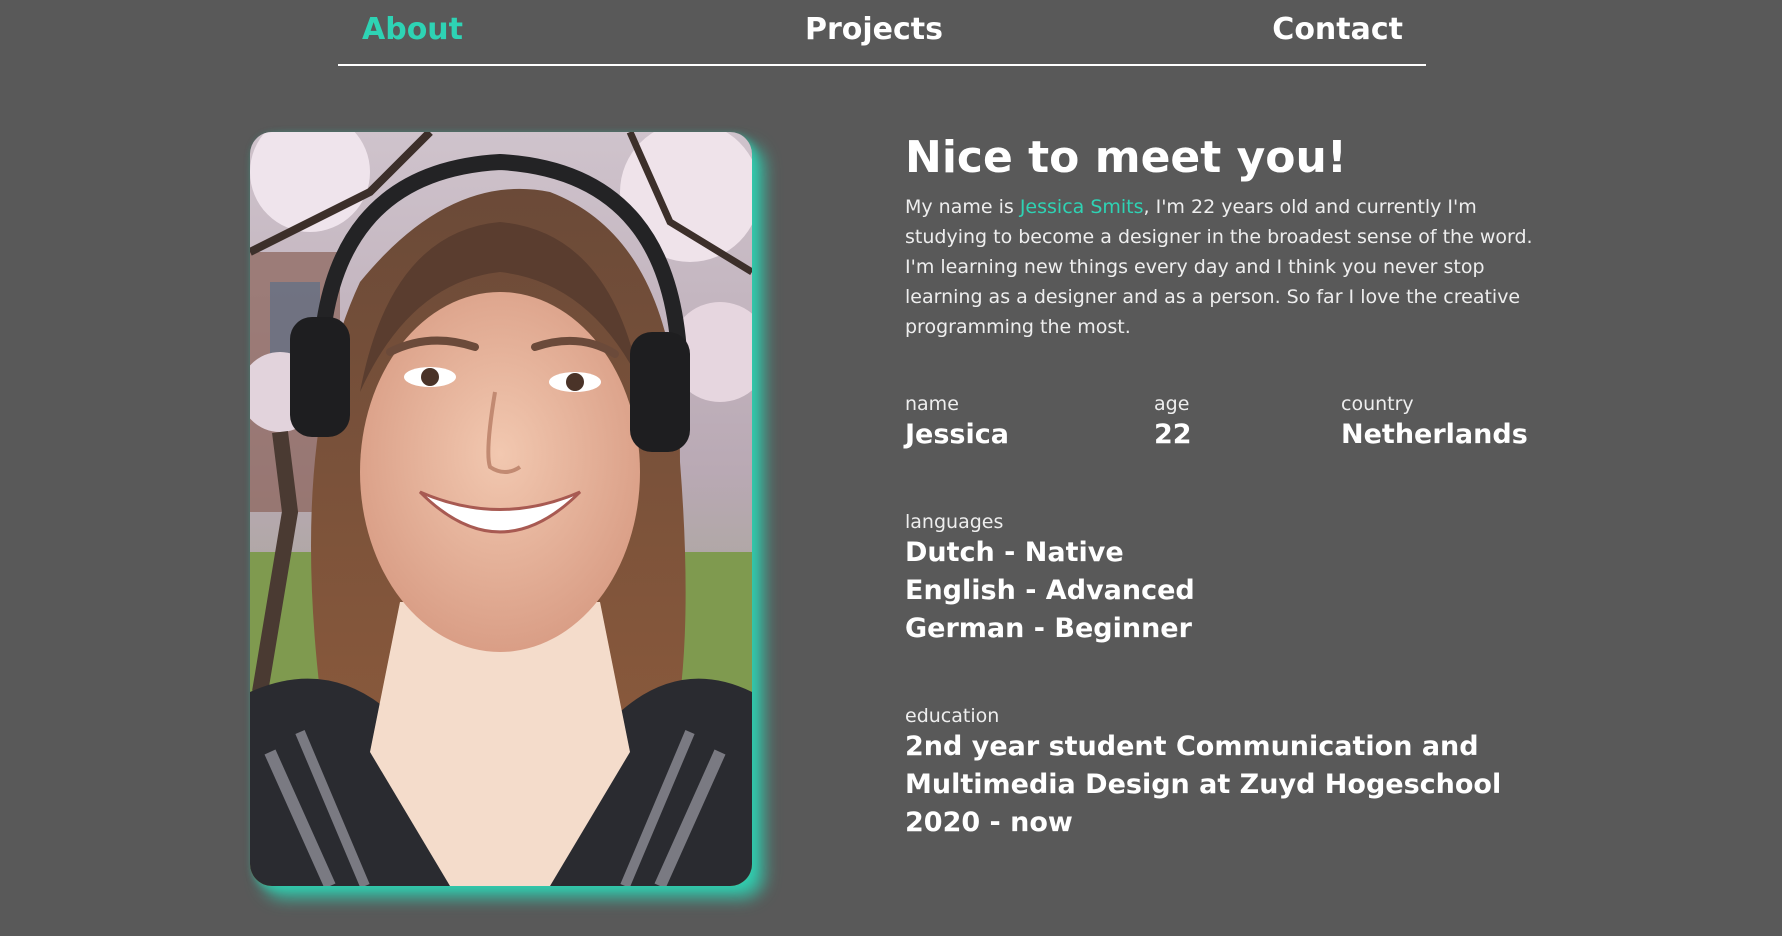 Image resolution: width=1782 pixels, height=936 pixels. What do you see at coordinates (1377, 404) in the screenshot?
I see `country-label: country` at bounding box center [1377, 404].